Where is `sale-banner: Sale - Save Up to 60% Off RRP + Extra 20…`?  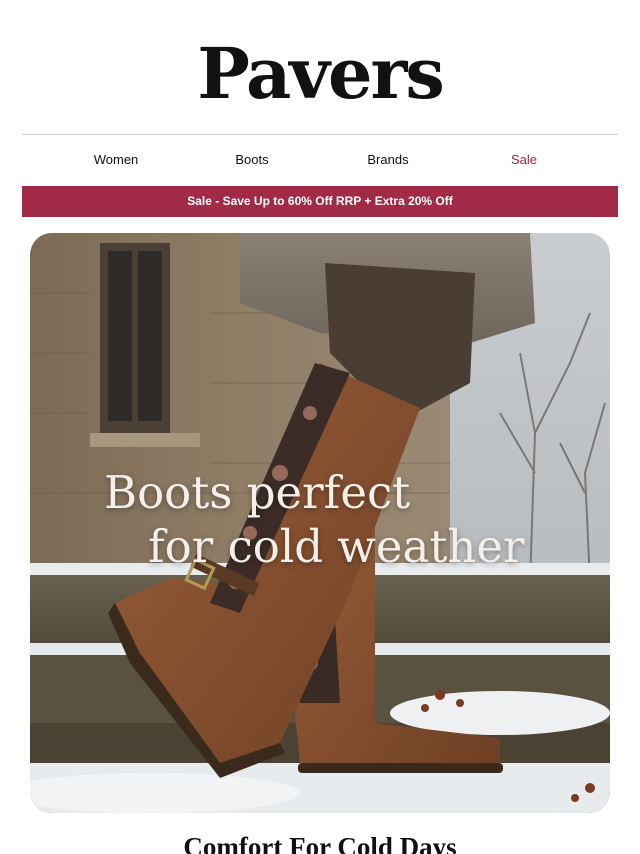
sale-banner: Sale - Save Up to 60% Off RRP + Extra 20… is located at coordinates (320, 201).